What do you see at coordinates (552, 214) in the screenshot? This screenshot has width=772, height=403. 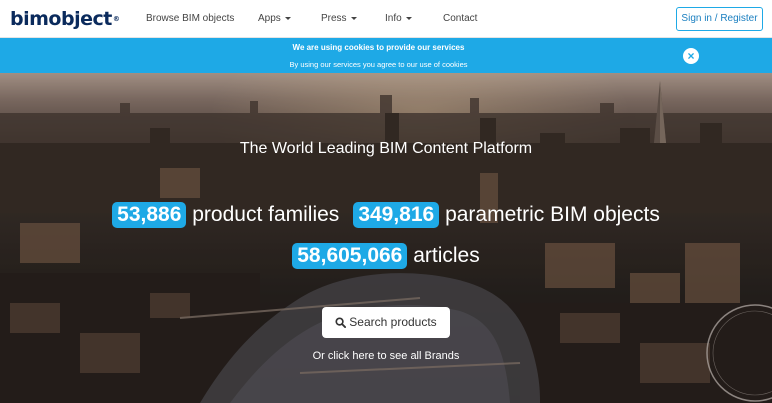 I see `stat-label-bim-objects: parametric BIM objects` at bounding box center [552, 214].